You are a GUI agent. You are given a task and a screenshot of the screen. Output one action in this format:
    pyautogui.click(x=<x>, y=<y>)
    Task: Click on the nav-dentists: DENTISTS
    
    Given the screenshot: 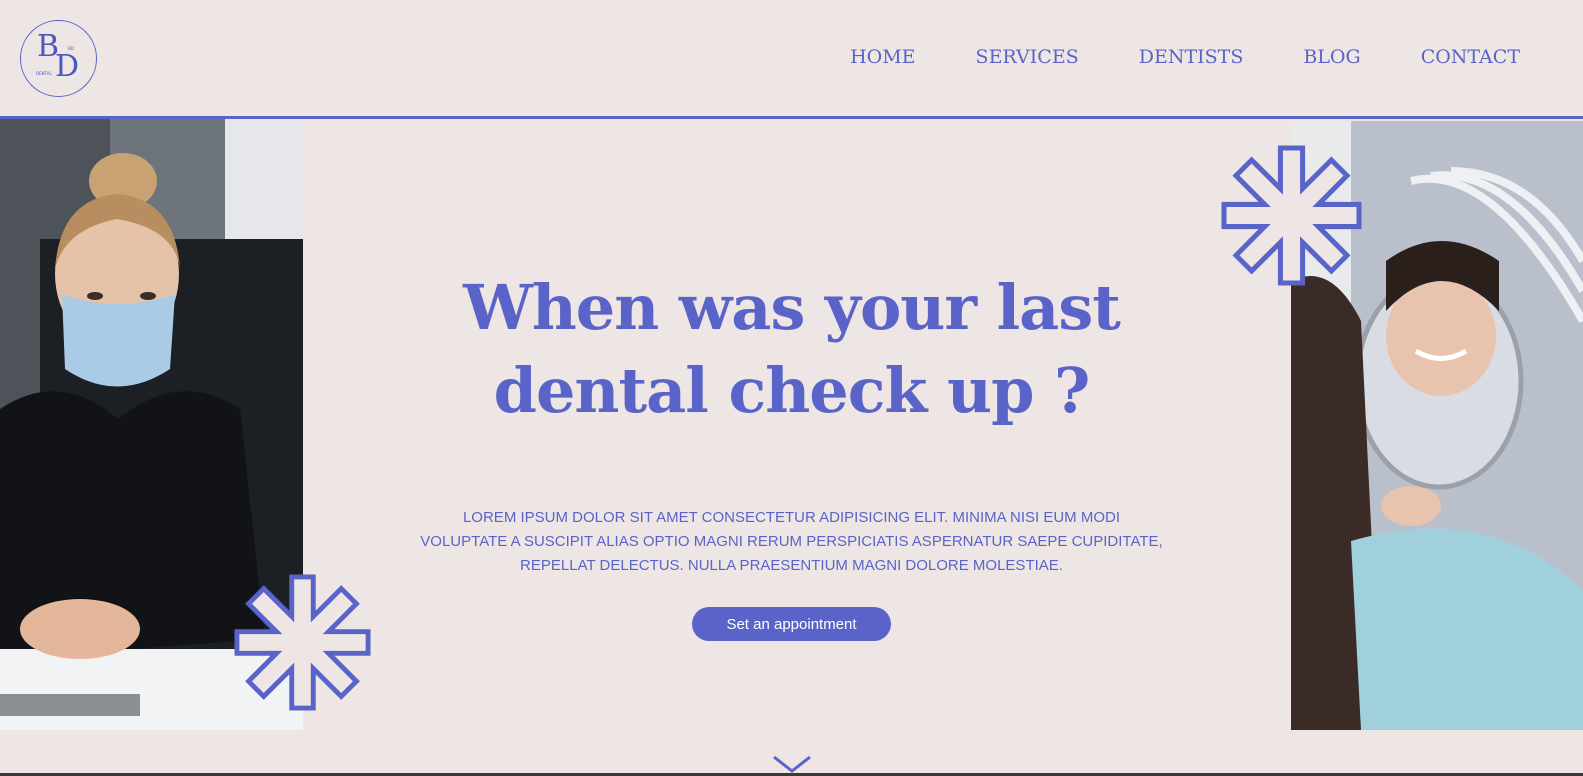 What is the action you would take?
    pyautogui.click(x=1191, y=57)
    